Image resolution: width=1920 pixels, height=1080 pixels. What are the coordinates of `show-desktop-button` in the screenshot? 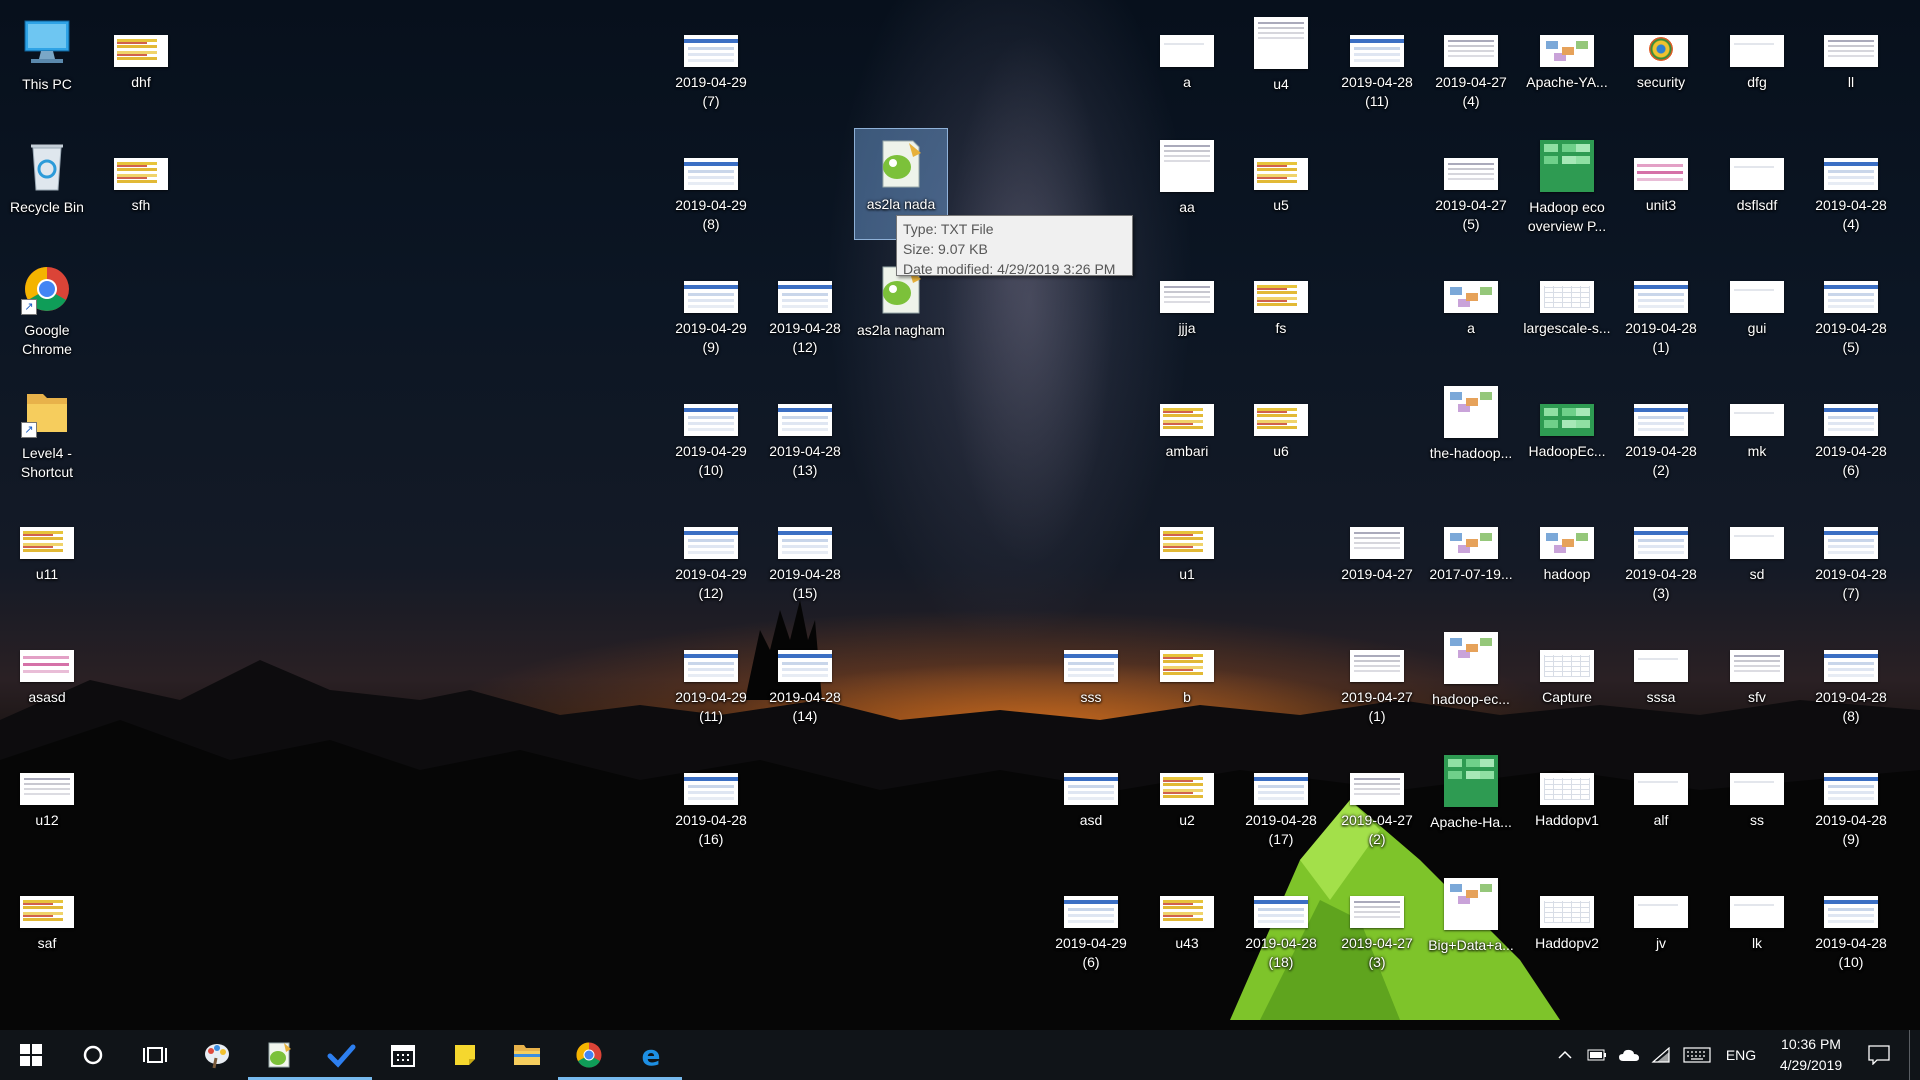 It's located at (1914, 1055).